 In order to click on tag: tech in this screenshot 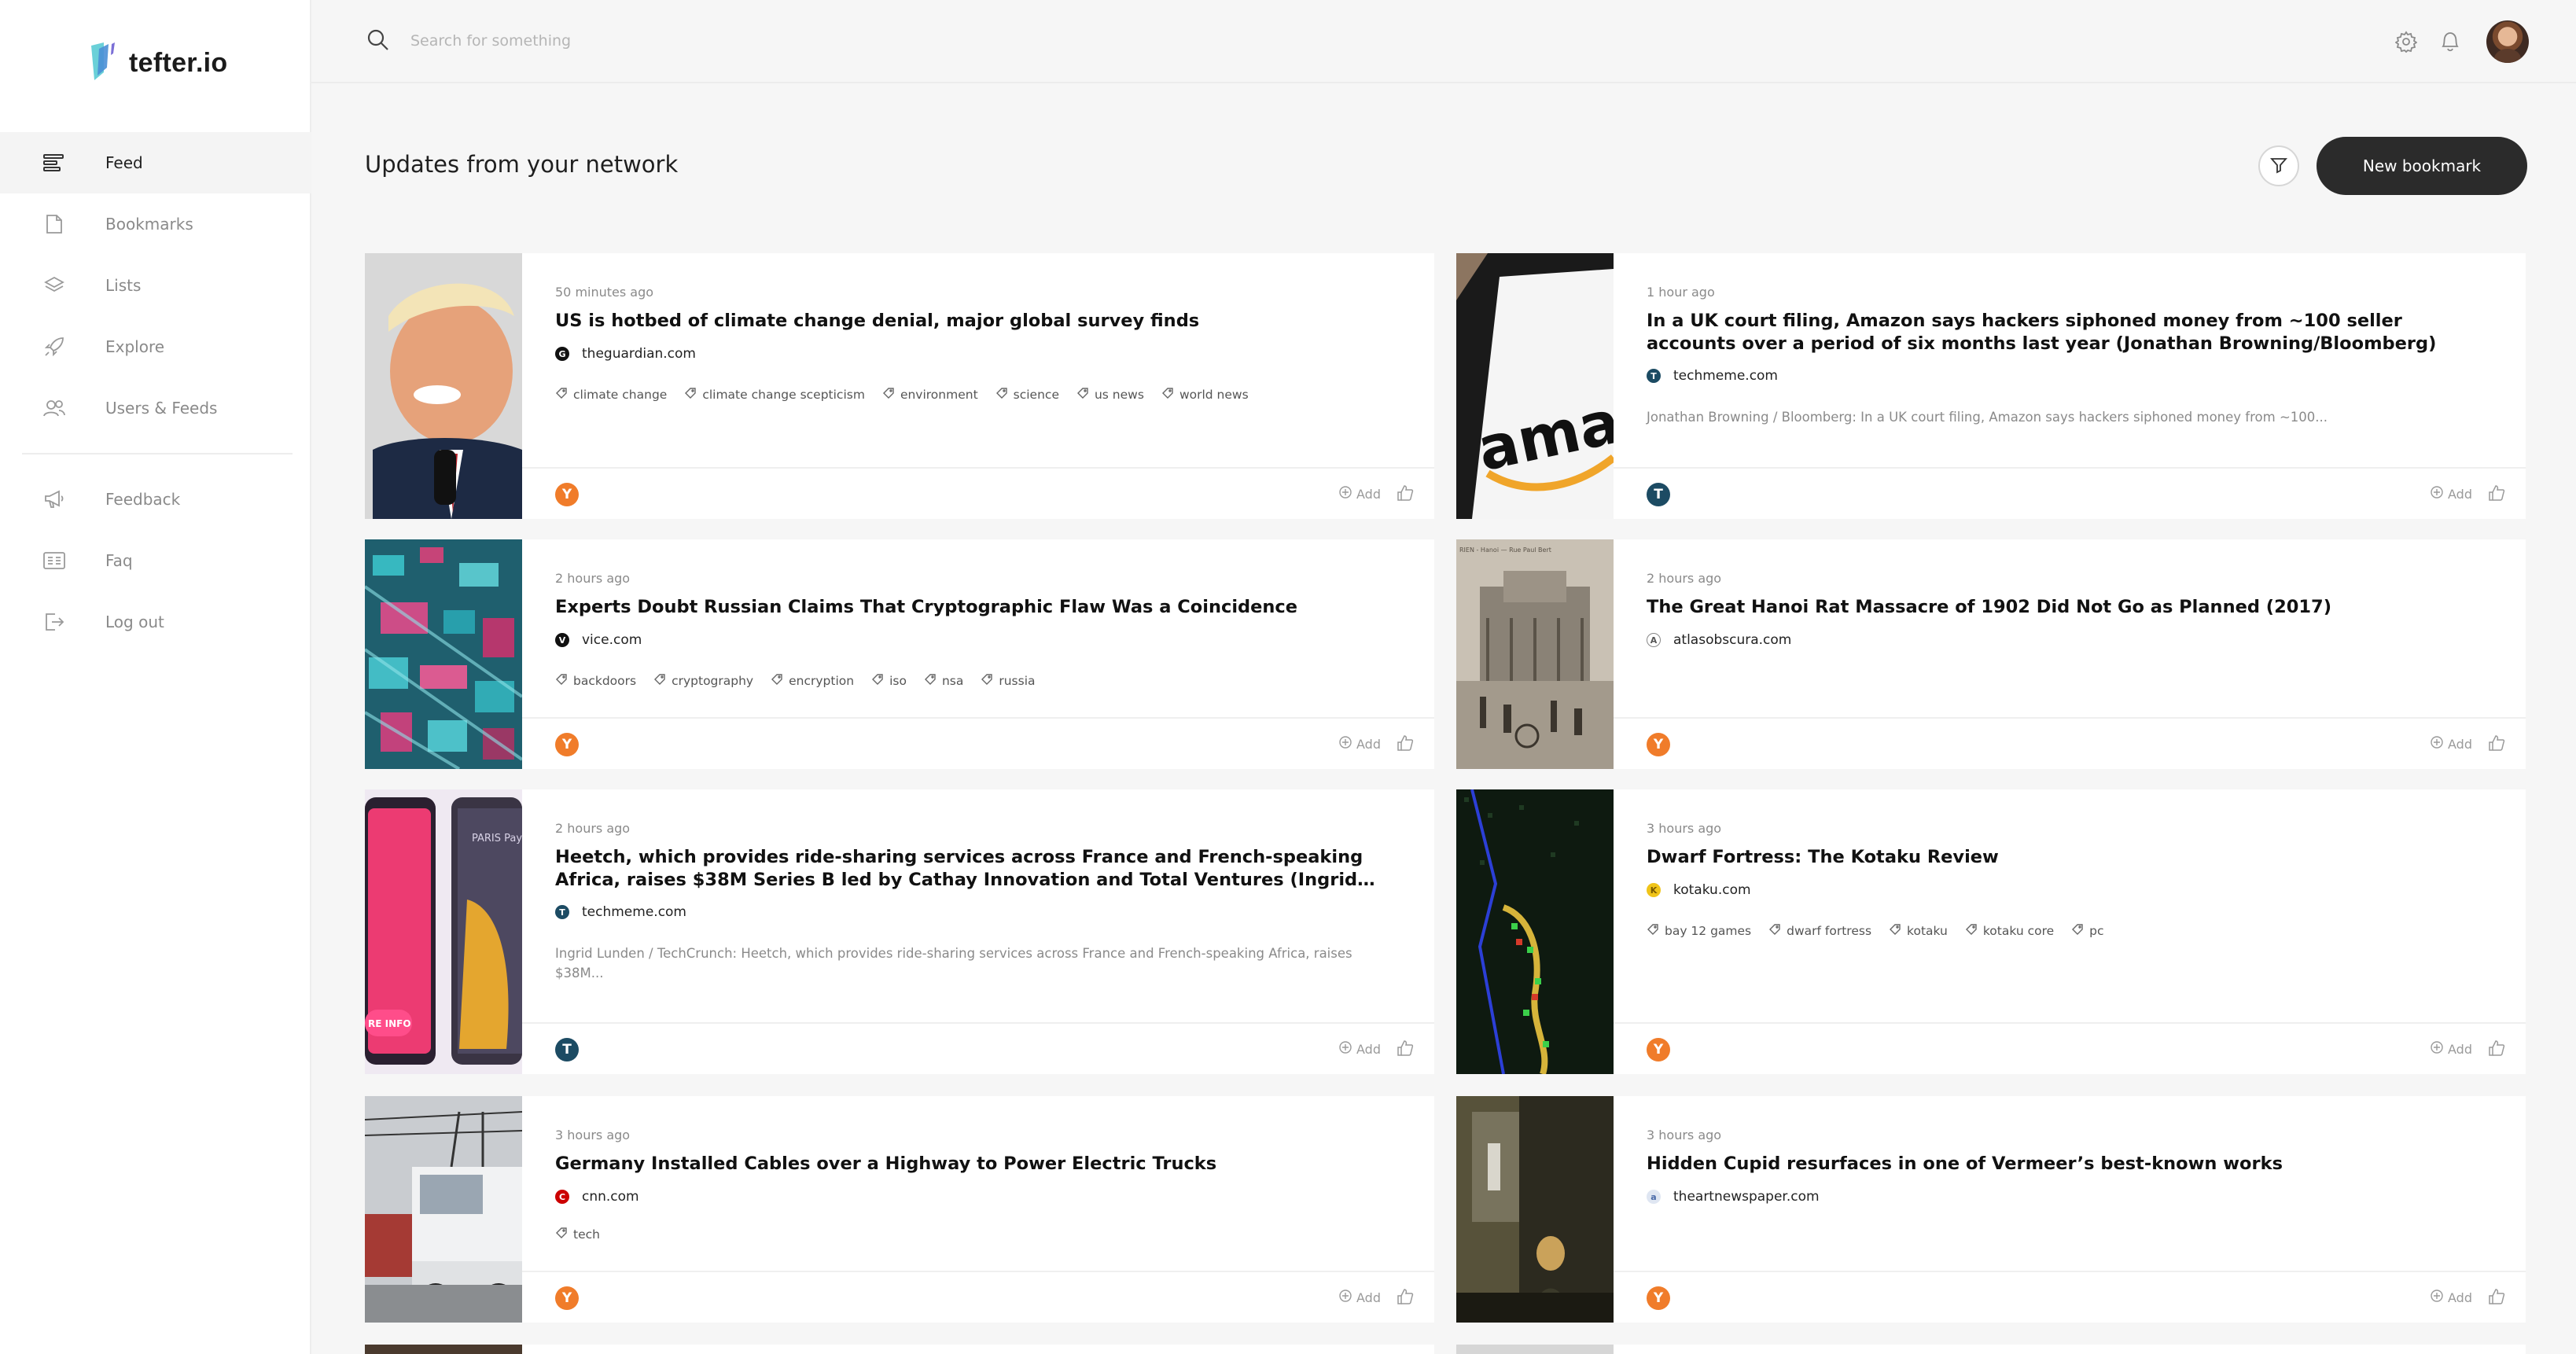, I will do `click(577, 1234)`.